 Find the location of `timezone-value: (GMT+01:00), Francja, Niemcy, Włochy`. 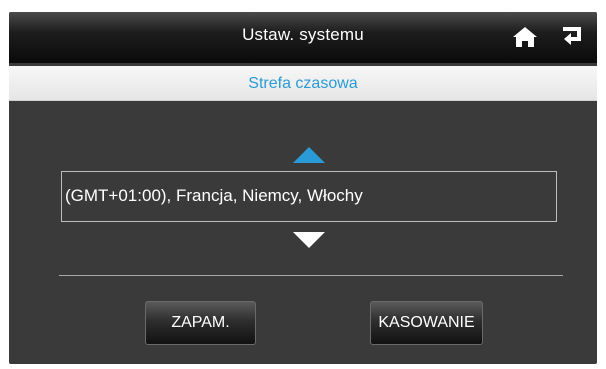

timezone-value: (GMT+01:00), Francja, Niemcy, Włochy is located at coordinates (214, 195).